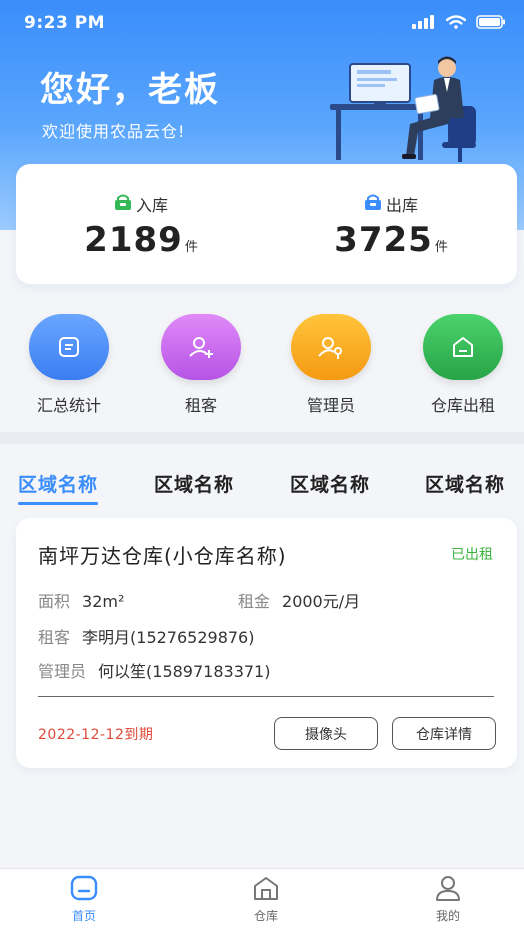 The width and height of the screenshot is (524, 930). What do you see at coordinates (194, 483) in the screenshot?
I see `tab-region-2: 区域名称` at bounding box center [194, 483].